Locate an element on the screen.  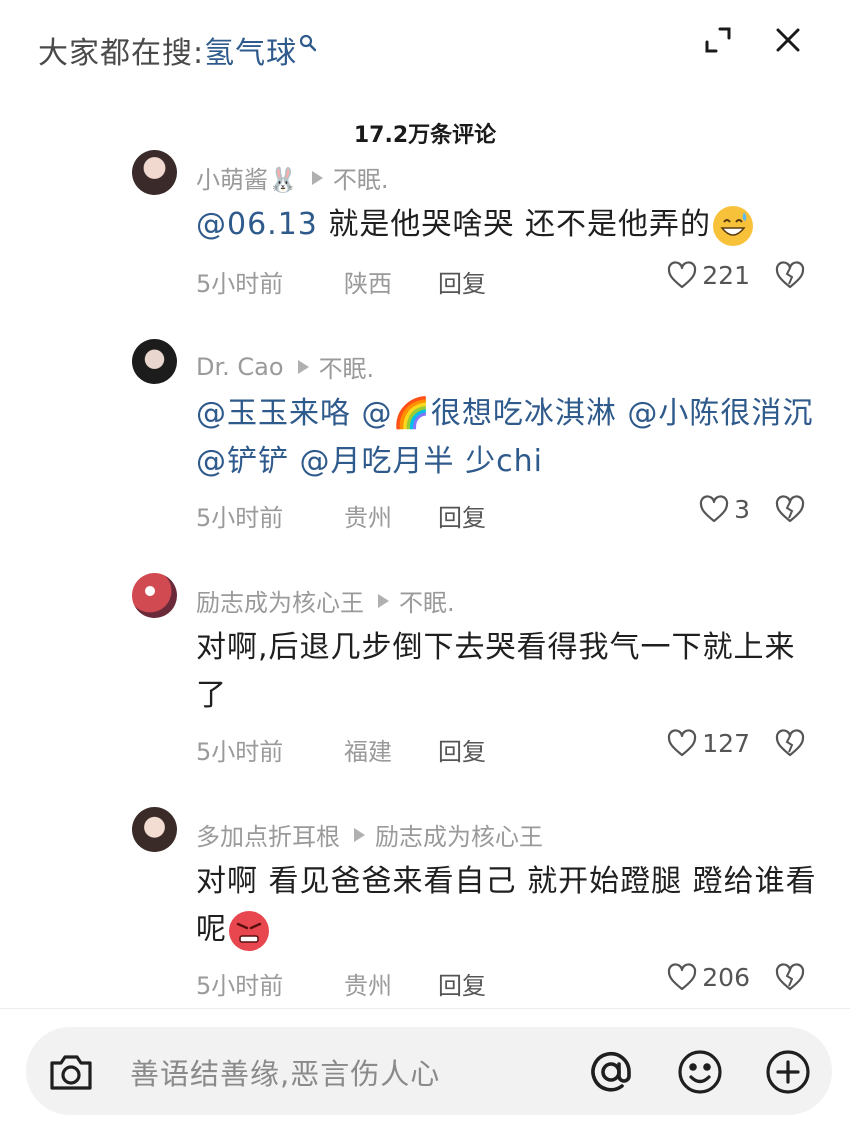
comment-footer: 5小时前 福建 回复 127 is located at coordinates (506, 746).